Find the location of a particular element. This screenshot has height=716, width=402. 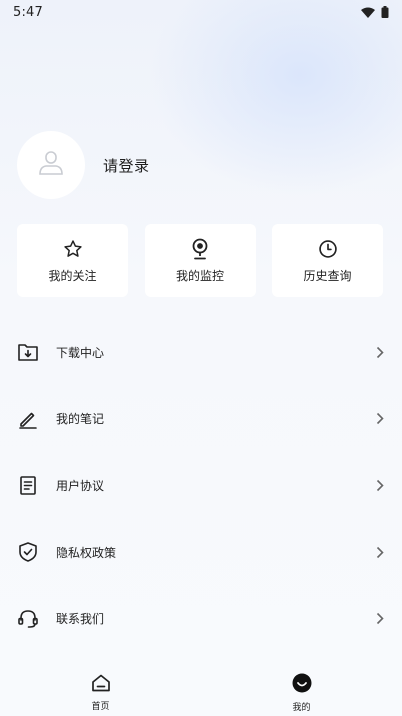

quick-history-button: 历史查询 is located at coordinates (327, 260).